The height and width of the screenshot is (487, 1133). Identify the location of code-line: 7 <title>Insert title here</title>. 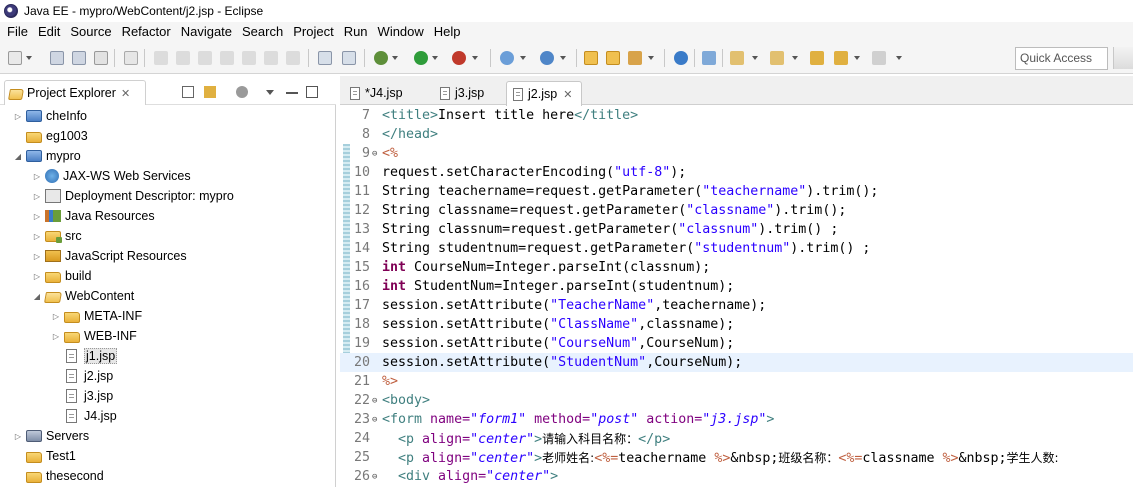
(736, 115).